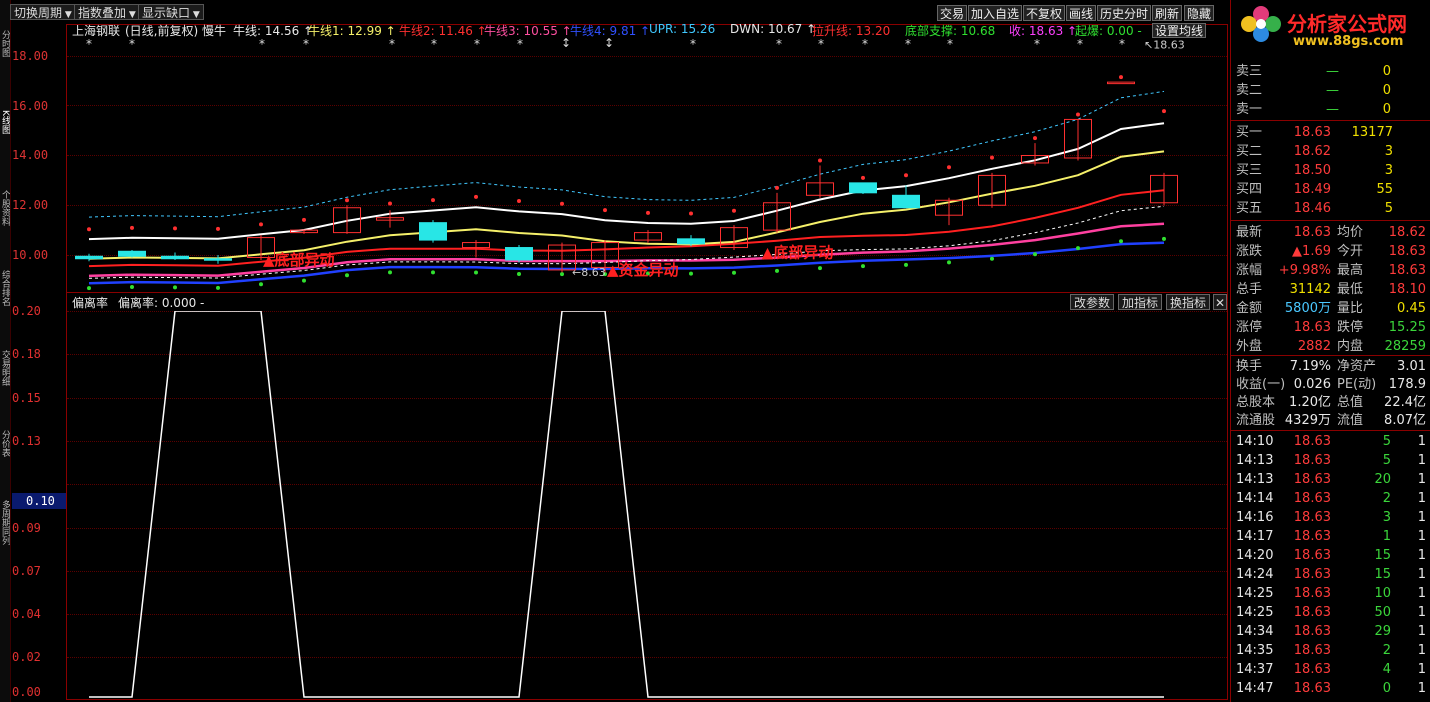  I want to click on quote-cell: —, so click(1332, 71).